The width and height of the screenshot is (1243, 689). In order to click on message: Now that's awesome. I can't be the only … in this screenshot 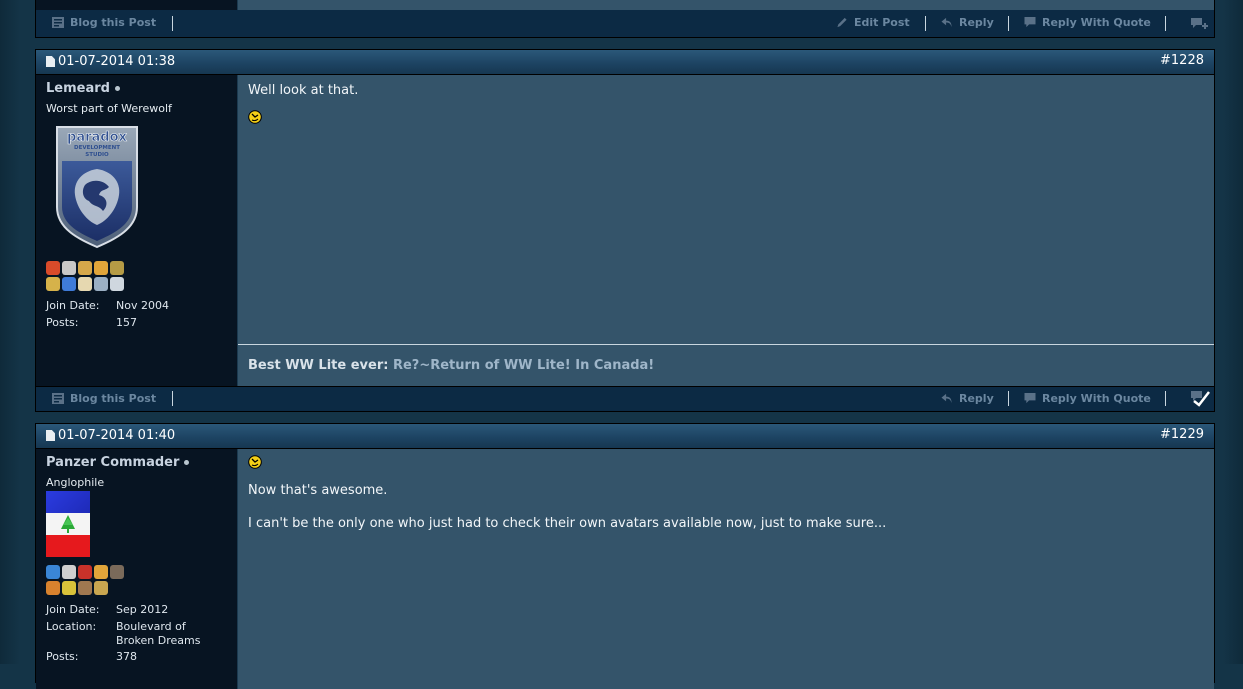, I will do `click(726, 494)`.